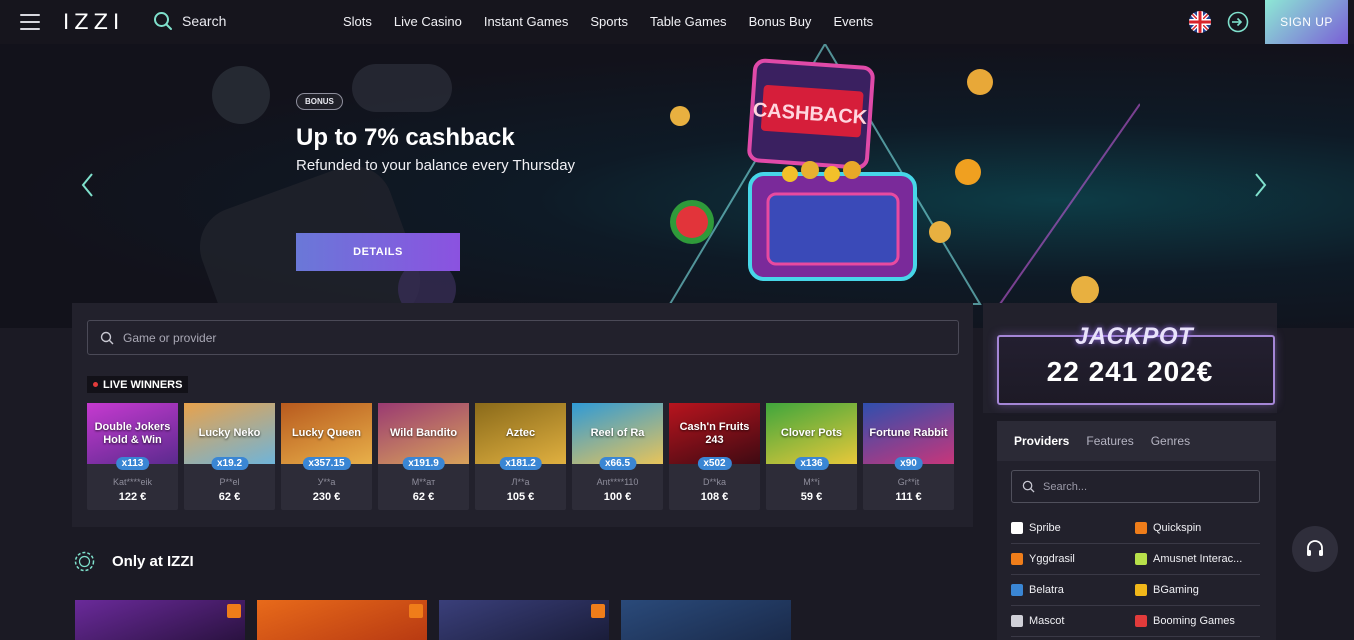  What do you see at coordinates (423, 482) in the screenshot?
I see `winner-name: М**ат` at bounding box center [423, 482].